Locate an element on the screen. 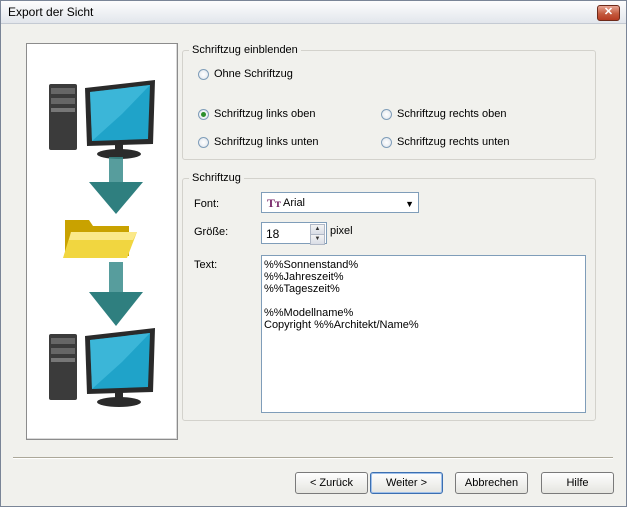 This screenshot has height=507, width=627. radio-bottom-left: Schriftzug links unten is located at coordinates (258, 142).